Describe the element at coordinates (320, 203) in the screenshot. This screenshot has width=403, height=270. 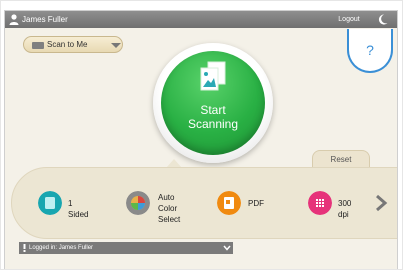
I see `resolution-icon` at that location.